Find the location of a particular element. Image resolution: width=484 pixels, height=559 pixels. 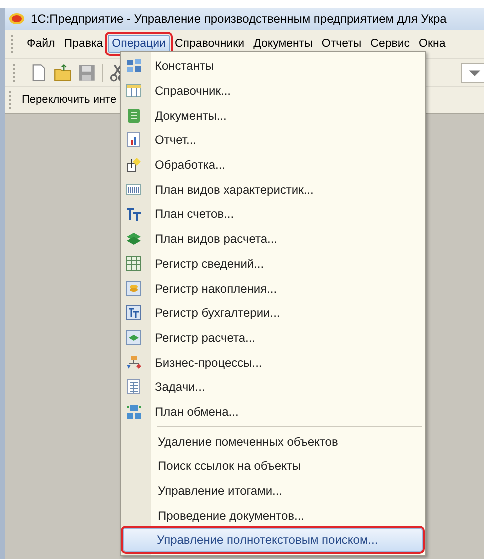

menu-item: Константы is located at coordinates (273, 66).